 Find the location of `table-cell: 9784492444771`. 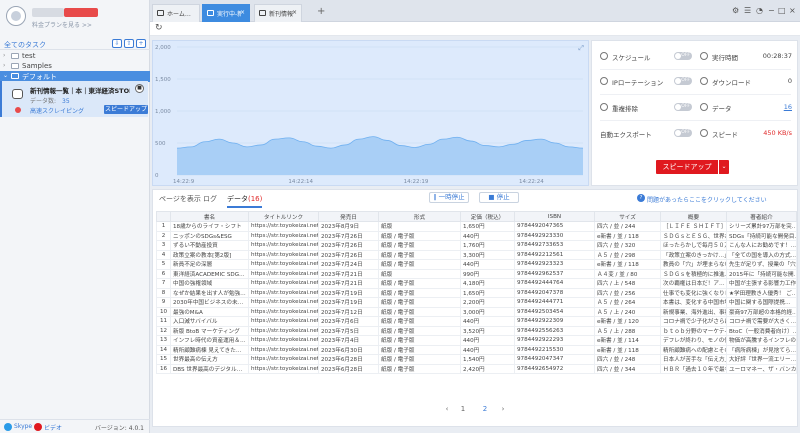

table-cell: 9784492444771 is located at coordinates (554, 302).